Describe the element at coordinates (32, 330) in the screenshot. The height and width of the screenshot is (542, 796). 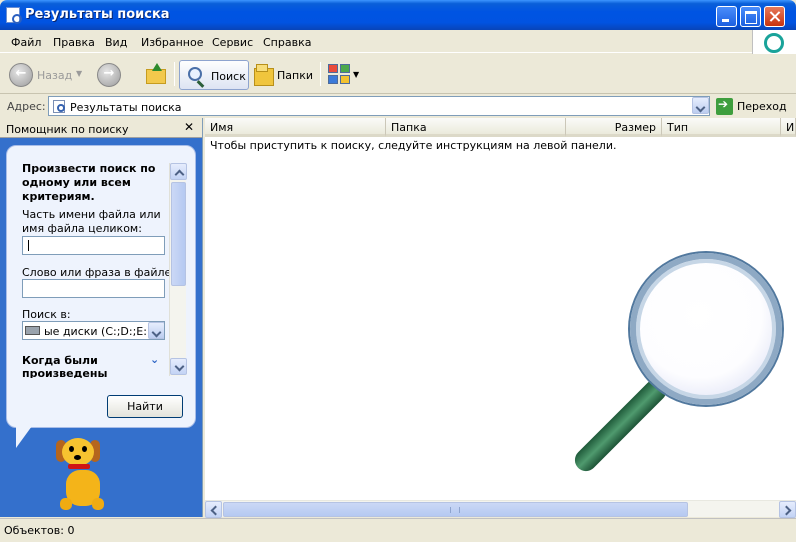
I see `hard-drive-icon` at that location.